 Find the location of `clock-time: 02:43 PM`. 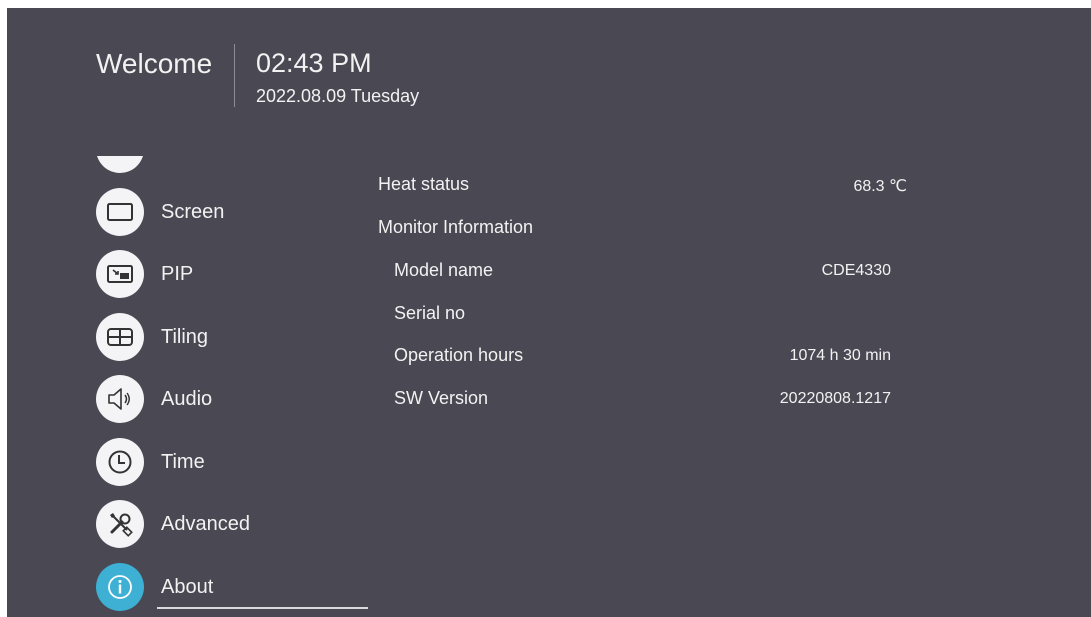

clock-time: 02:43 PM is located at coordinates (314, 63).